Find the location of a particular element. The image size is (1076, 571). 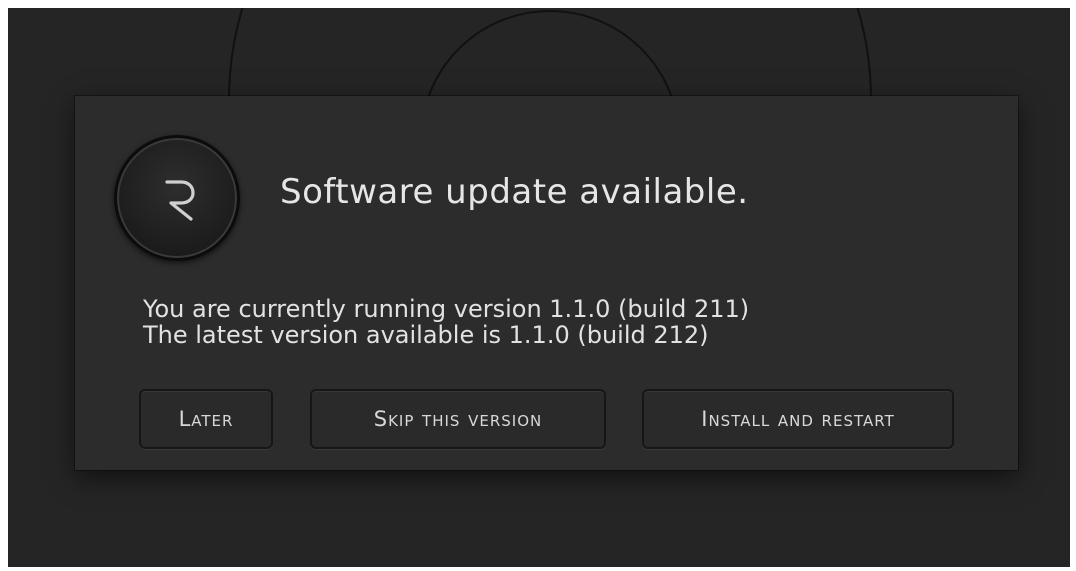

skip-version-button: Skip this version is located at coordinates (458, 419).